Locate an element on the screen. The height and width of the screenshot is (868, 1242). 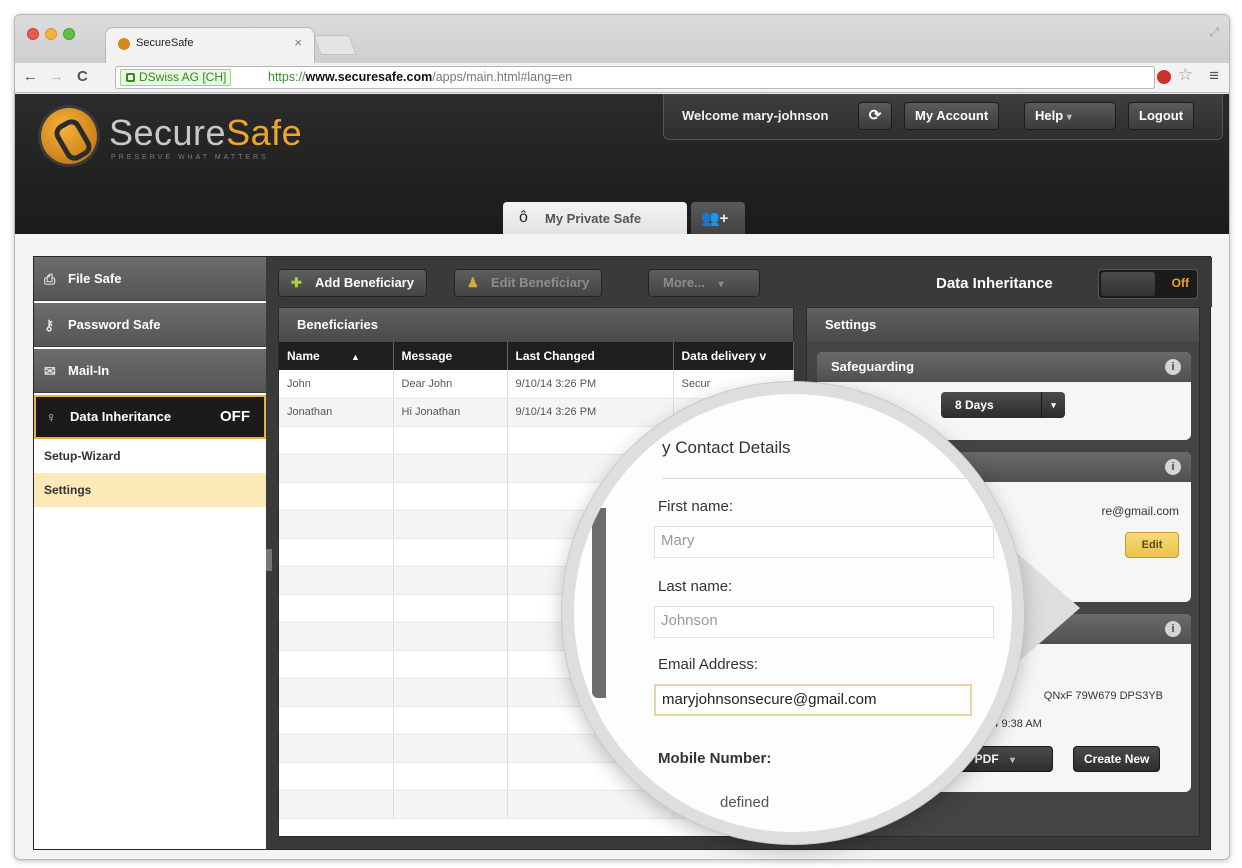
bookmark-star-icon: ☆ is located at coordinates (1185, 75).